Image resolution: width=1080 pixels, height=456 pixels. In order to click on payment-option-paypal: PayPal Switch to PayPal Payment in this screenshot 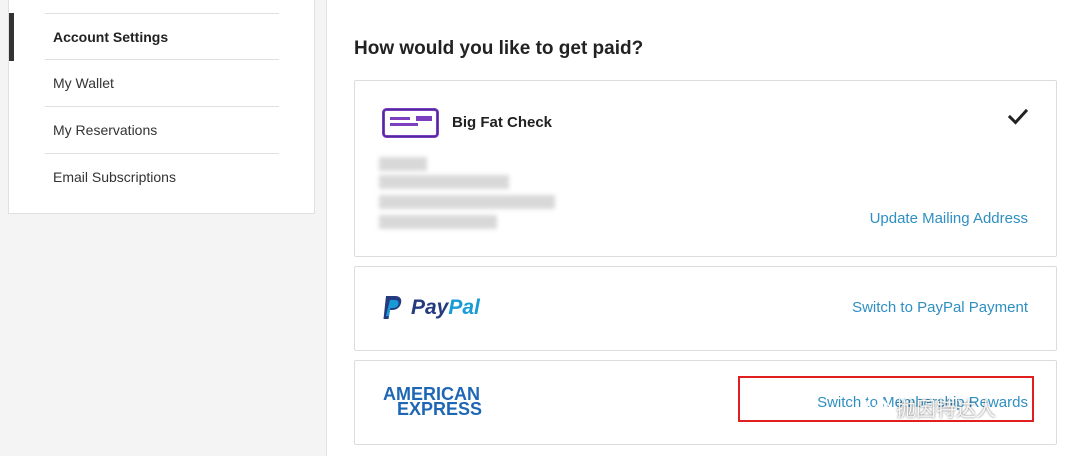, I will do `click(705, 308)`.